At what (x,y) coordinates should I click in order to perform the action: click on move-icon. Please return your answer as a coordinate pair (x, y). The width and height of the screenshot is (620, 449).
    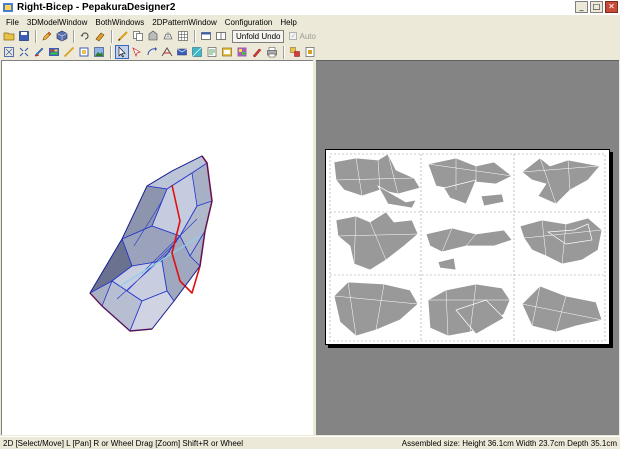
    Looking at the image, I should click on (136, 52).